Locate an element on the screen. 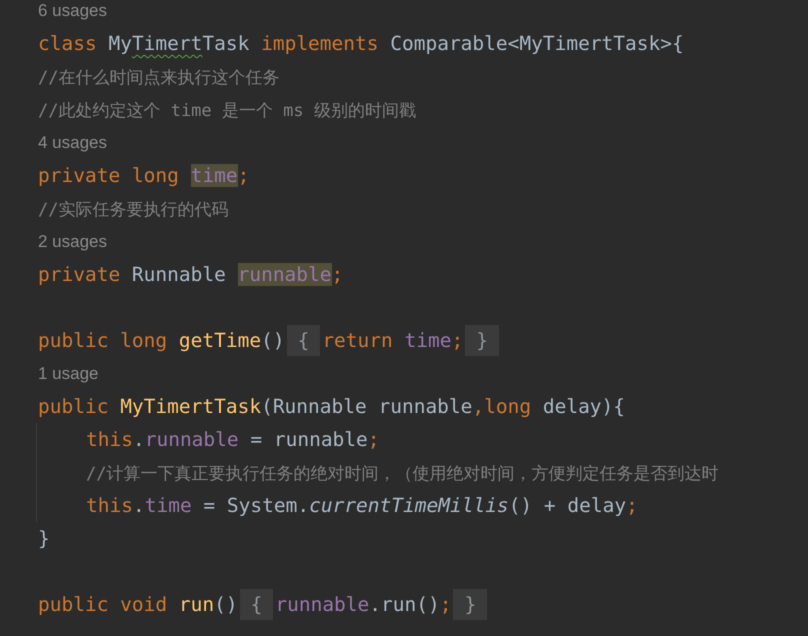 The width and height of the screenshot is (808, 636). usage-hint: 1 usage is located at coordinates (68, 374).